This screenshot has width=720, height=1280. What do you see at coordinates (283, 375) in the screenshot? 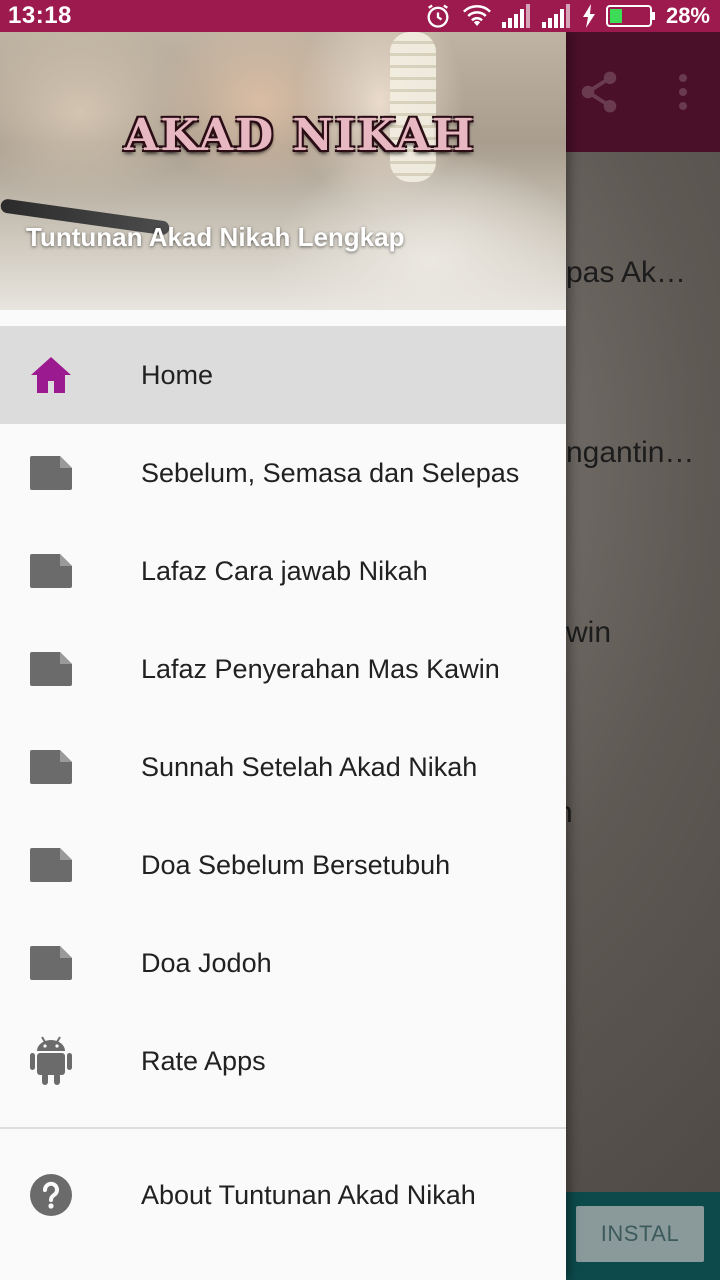
I see `menu-item-home: Home` at bounding box center [283, 375].